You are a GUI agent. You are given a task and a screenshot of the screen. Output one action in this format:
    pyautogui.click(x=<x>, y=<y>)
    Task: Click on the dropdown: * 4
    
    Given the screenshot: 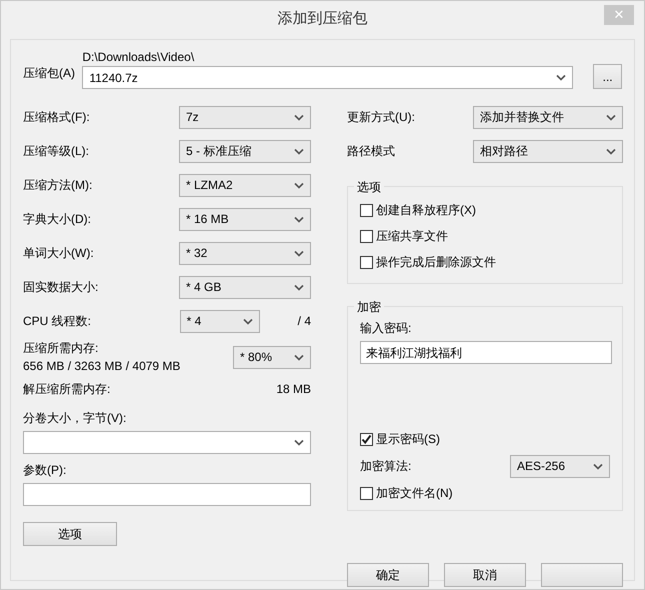 What is the action you would take?
    pyautogui.click(x=220, y=321)
    